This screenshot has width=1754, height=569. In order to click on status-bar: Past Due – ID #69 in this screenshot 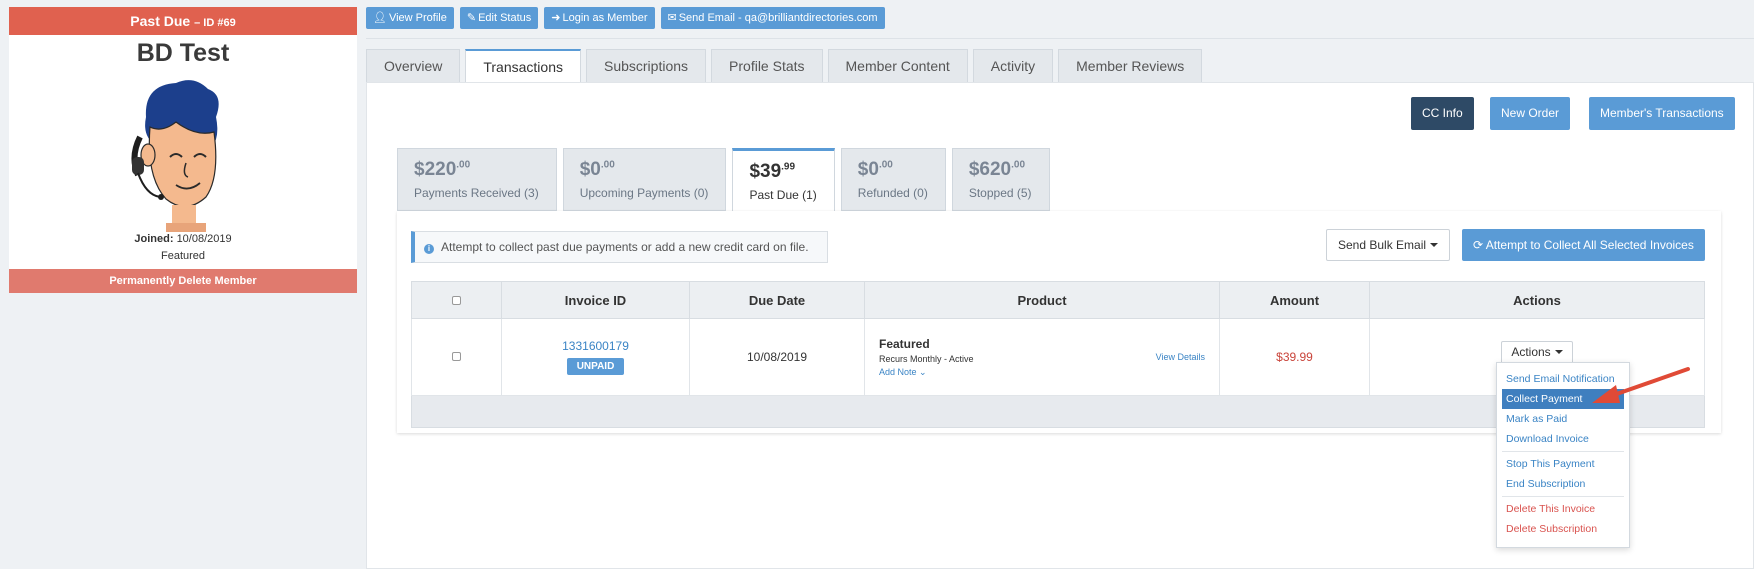, I will do `click(183, 21)`.